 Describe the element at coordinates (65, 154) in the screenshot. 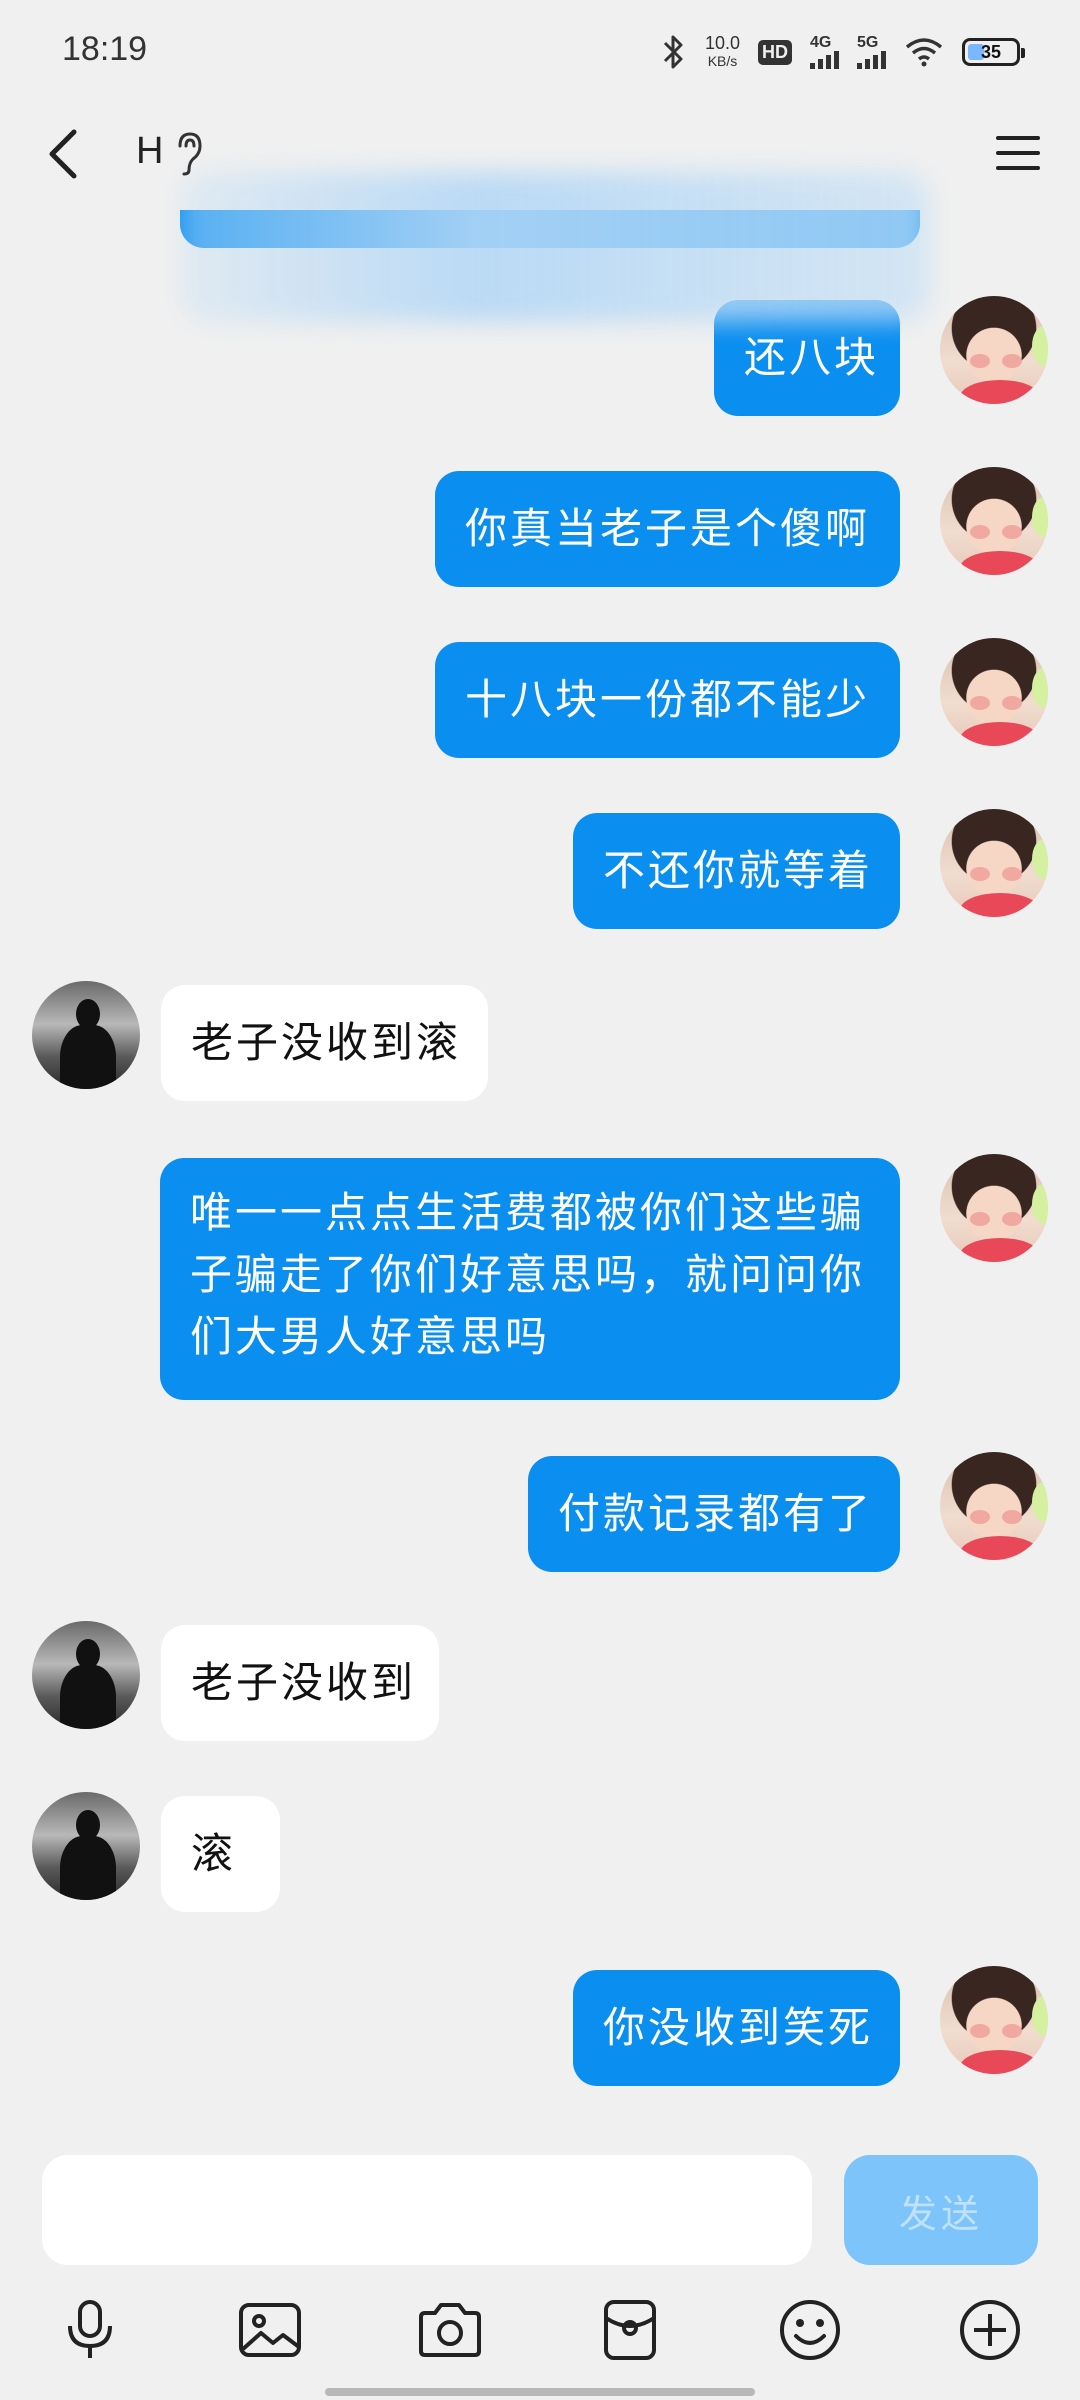

I see `back-icon` at that location.